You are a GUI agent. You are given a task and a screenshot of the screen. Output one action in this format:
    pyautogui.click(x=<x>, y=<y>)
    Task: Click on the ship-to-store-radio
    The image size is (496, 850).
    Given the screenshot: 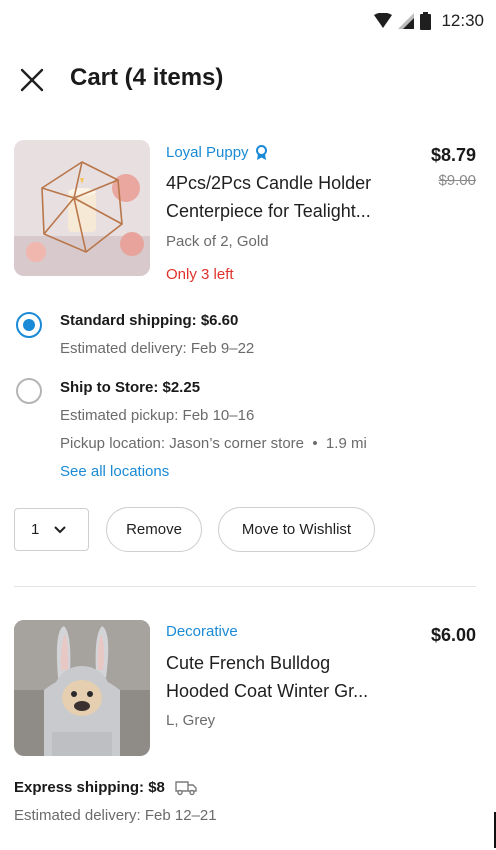 What is the action you would take?
    pyautogui.click(x=29, y=391)
    